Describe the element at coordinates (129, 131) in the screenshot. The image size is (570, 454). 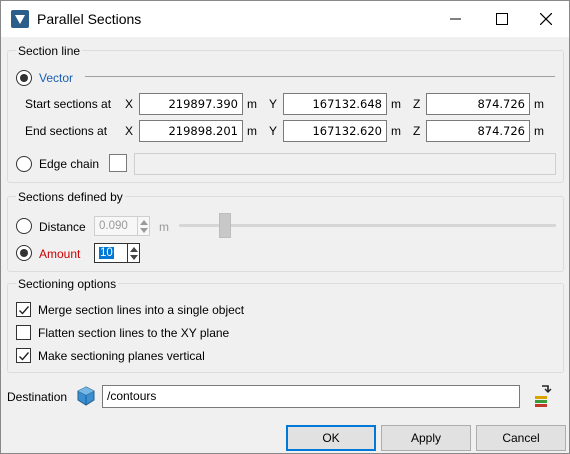
I see `end-x-axis-label: X` at that location.